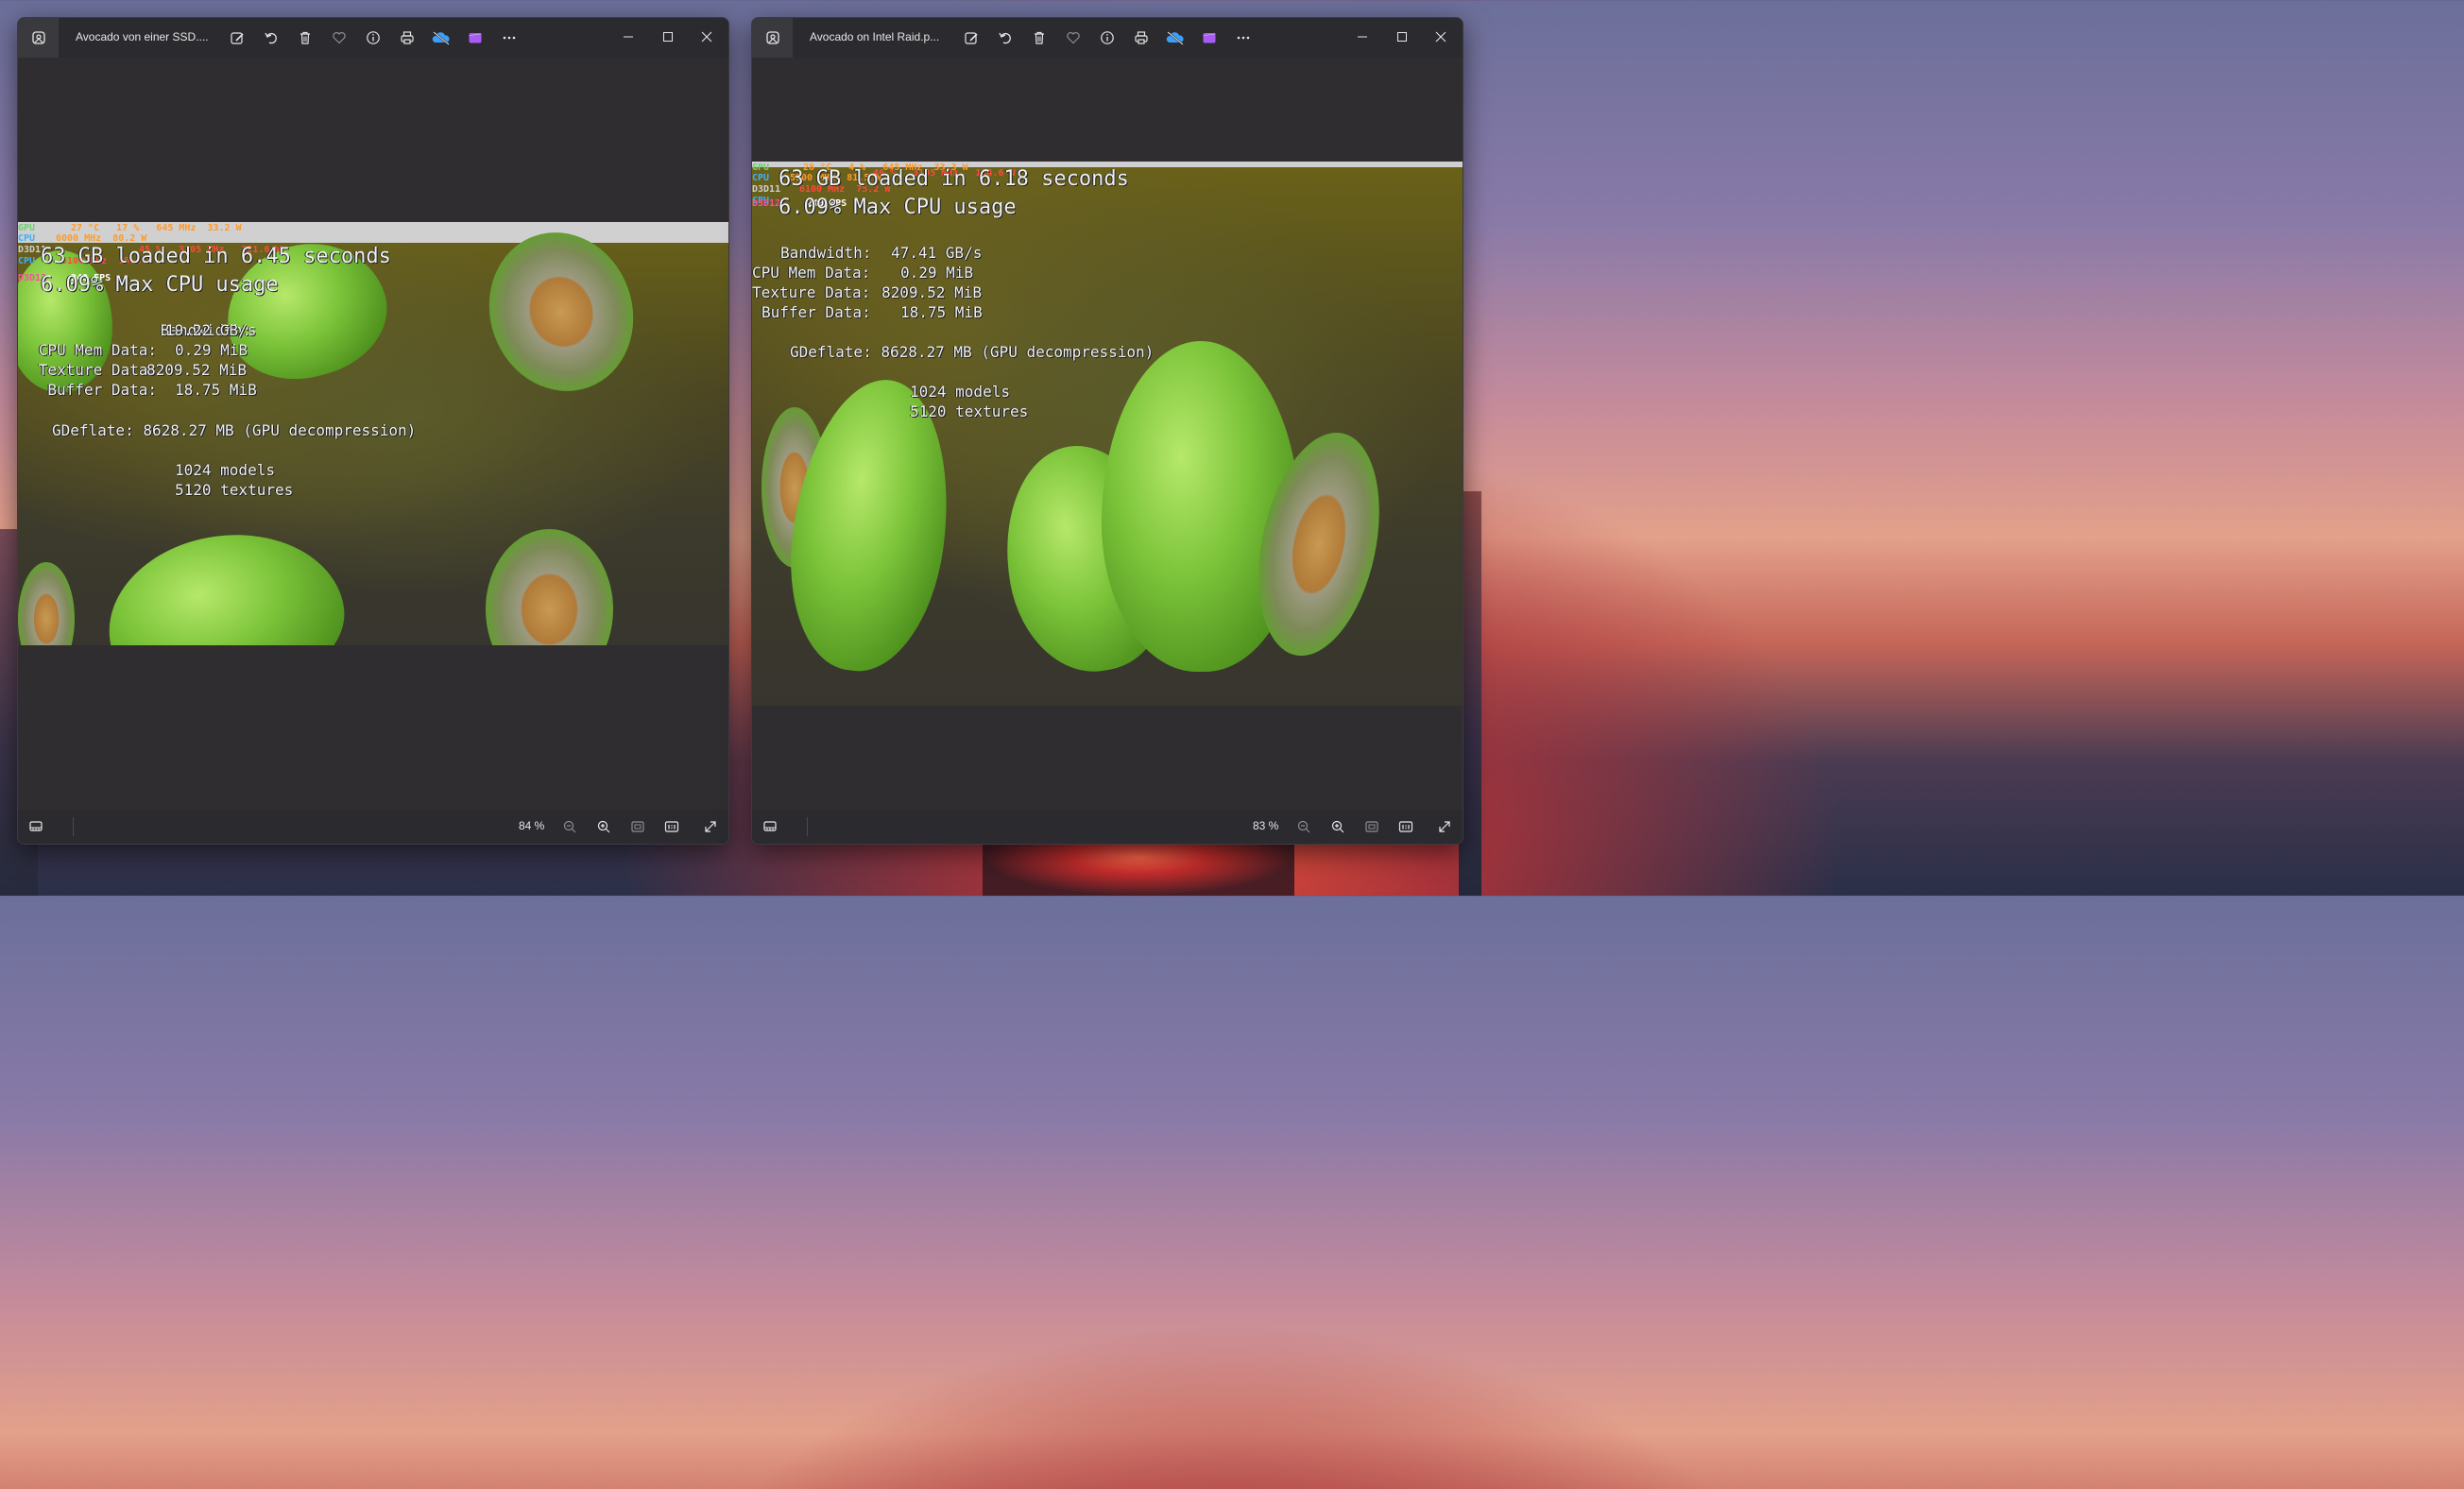  Describe the element at coordinates (766, 189) in the screenshot. I see `osd-d3d11-label: D3D11` at that location.